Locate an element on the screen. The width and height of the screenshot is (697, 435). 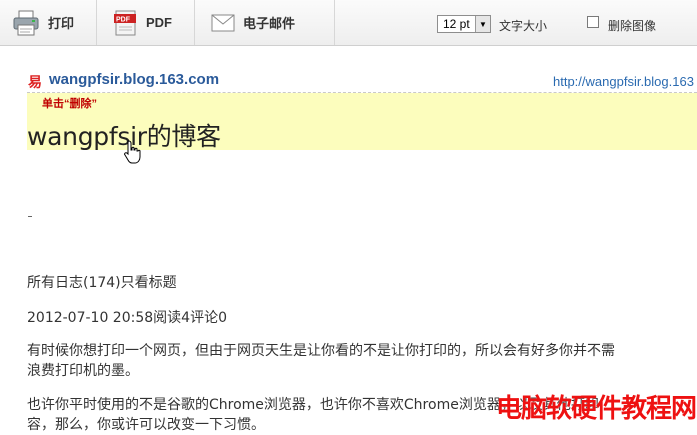
site-url: http://wangpfsir.blog.163 is located at coordinates (623, 81).